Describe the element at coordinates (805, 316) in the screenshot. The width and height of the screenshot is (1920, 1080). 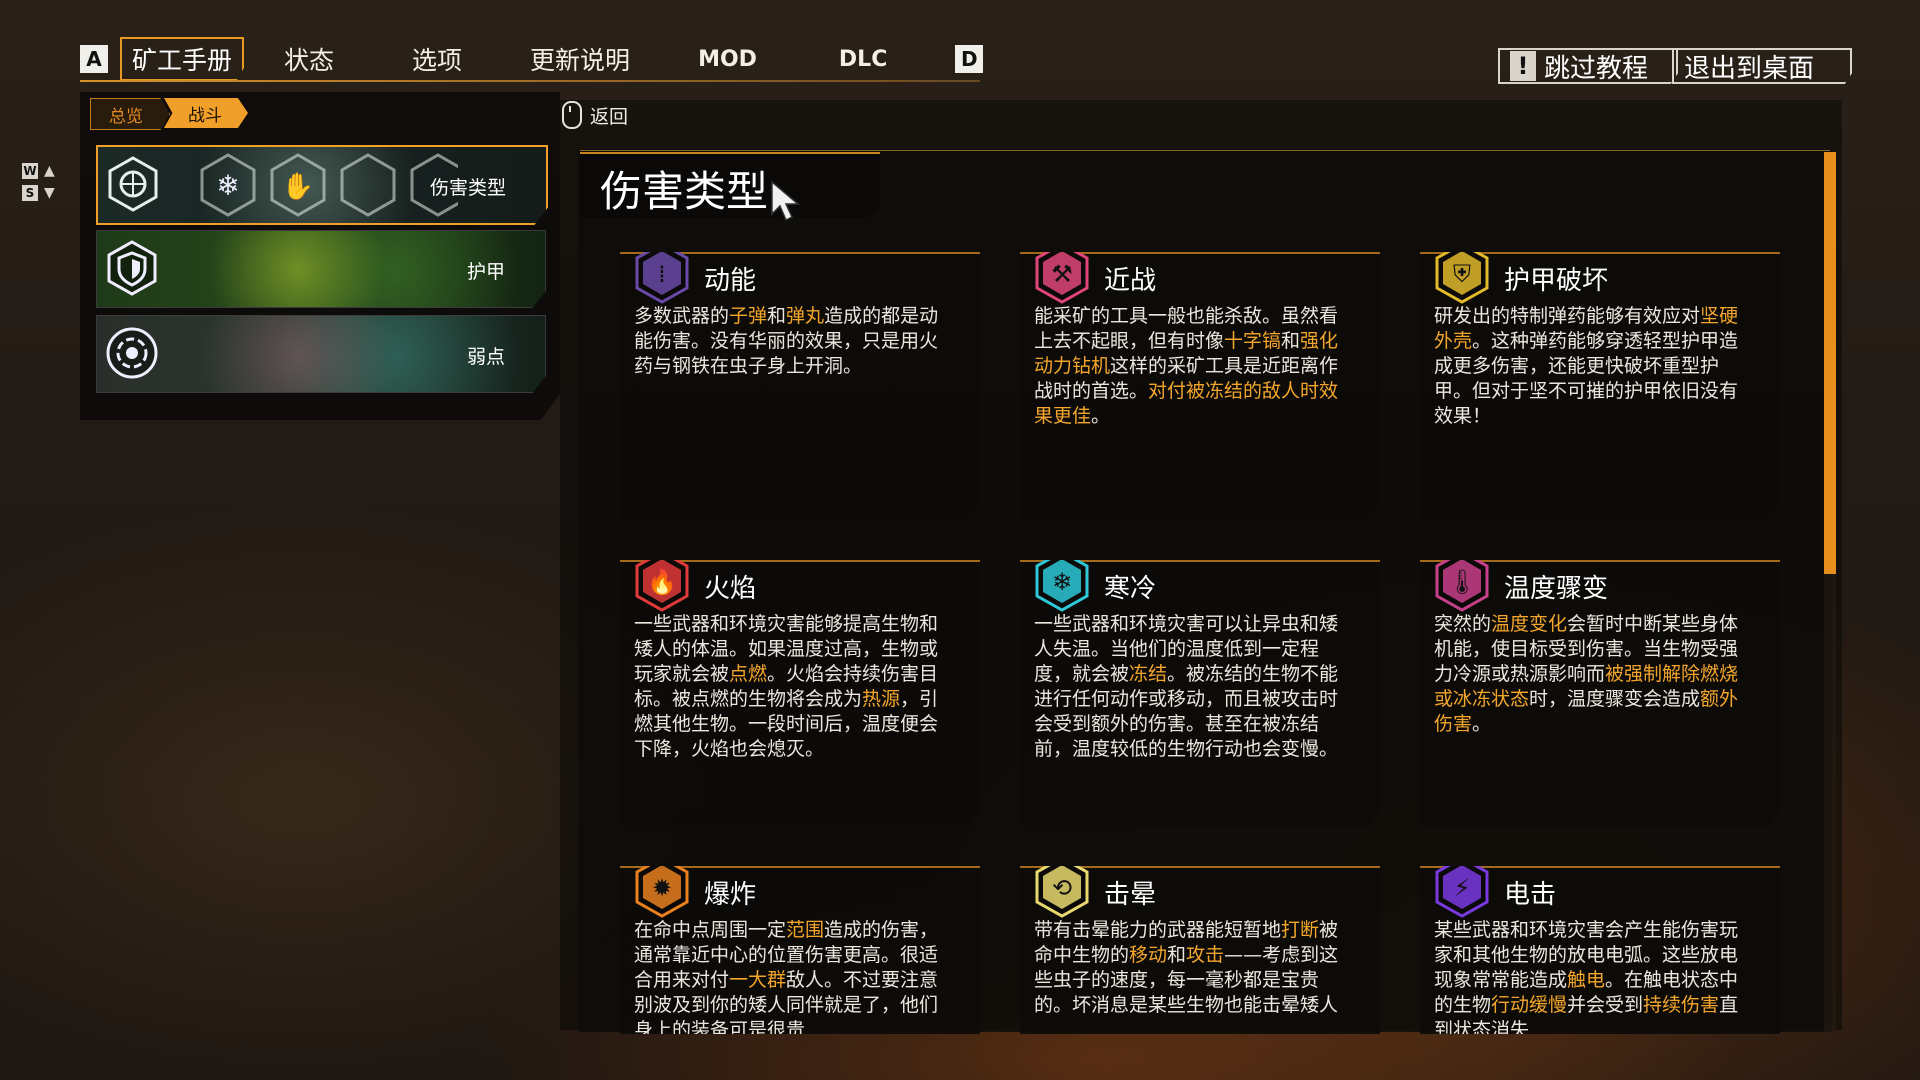
I see `highlighted-term: 弹丸` at that location.